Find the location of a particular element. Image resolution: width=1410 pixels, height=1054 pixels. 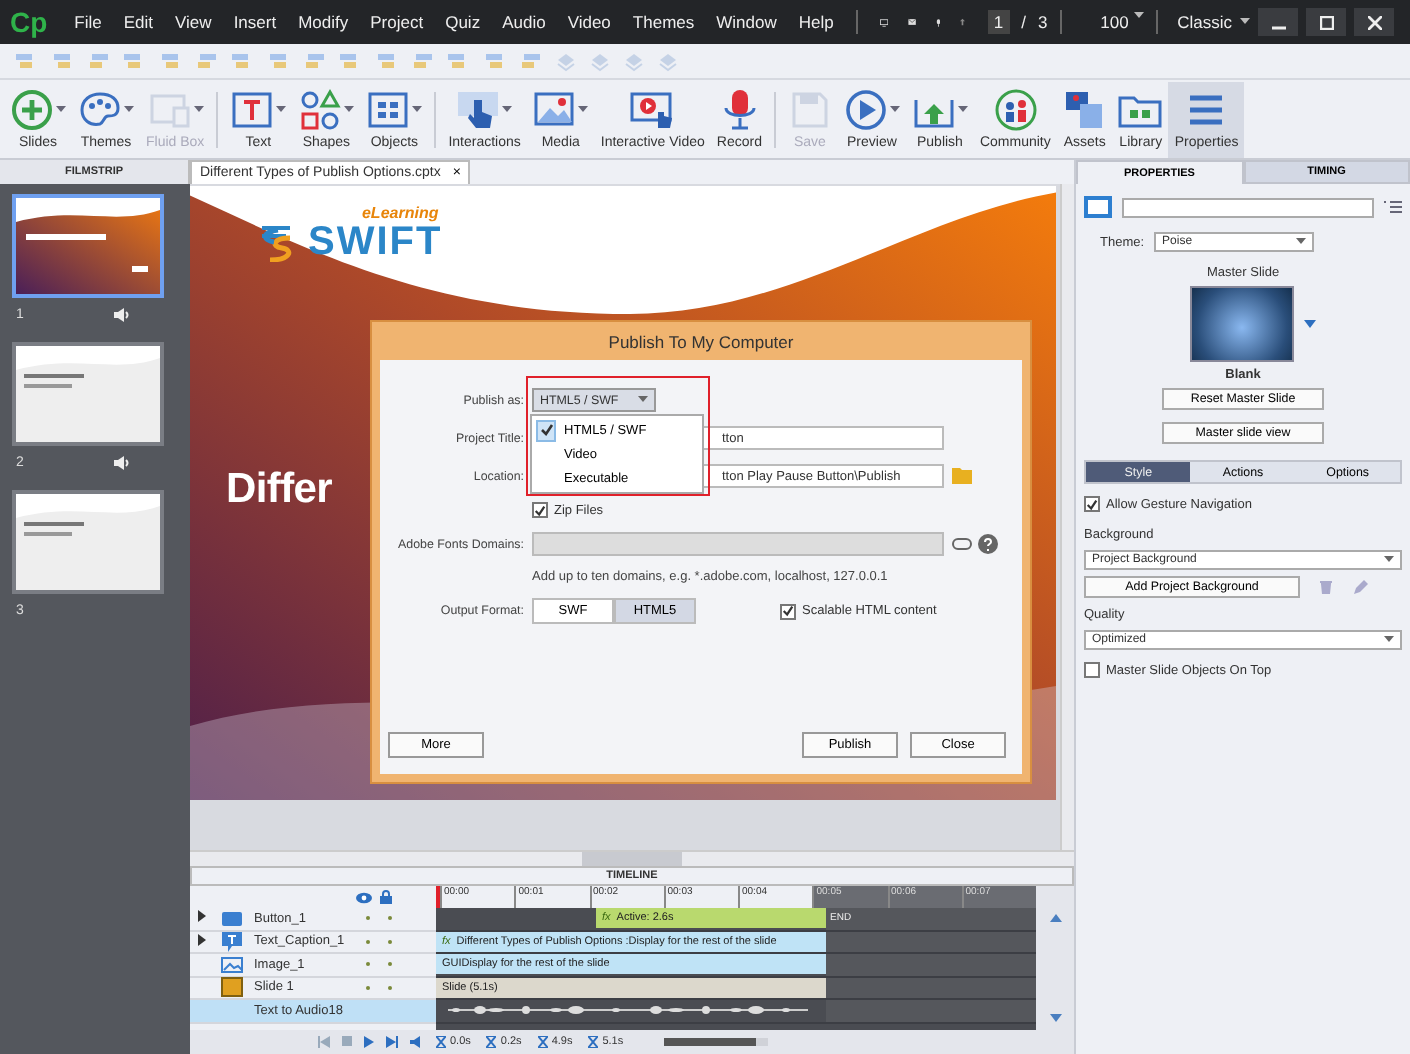

page-field: 1 is located at coordinates (998, 22).